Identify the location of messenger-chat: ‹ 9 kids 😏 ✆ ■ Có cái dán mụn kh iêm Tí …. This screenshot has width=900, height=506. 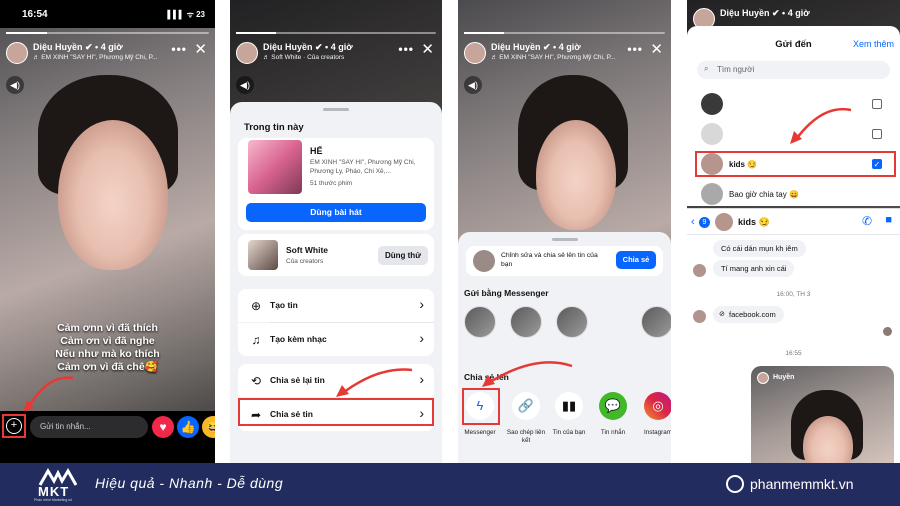
(793, 335).